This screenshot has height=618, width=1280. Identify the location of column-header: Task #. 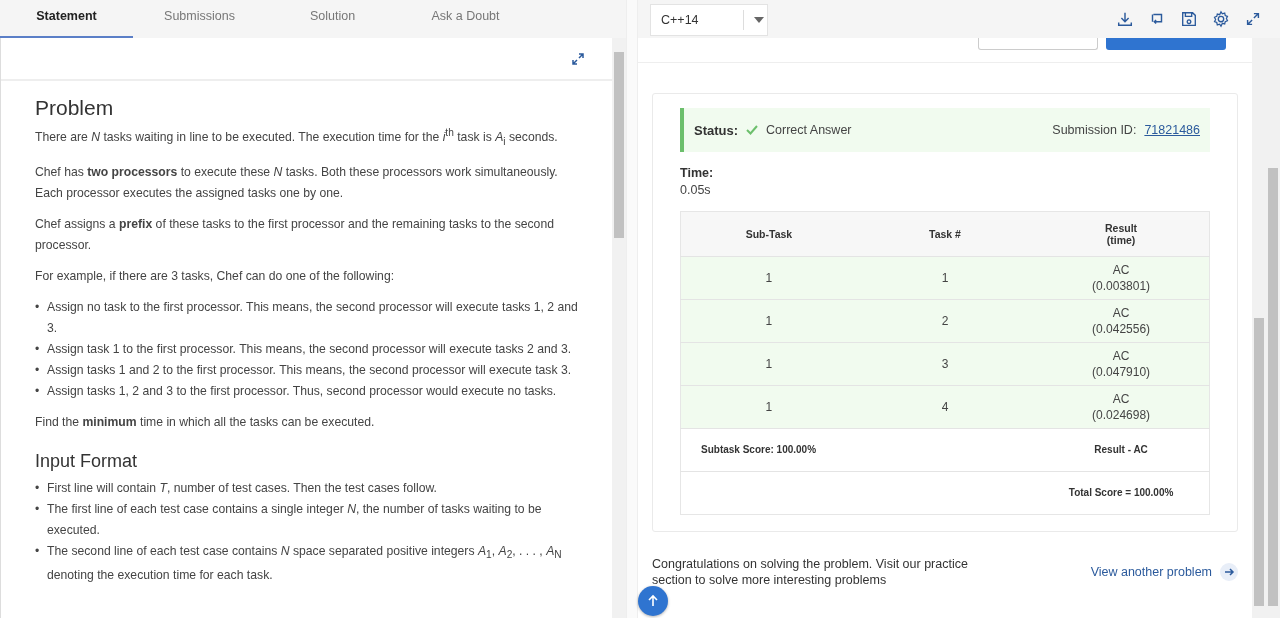
(945, 234).